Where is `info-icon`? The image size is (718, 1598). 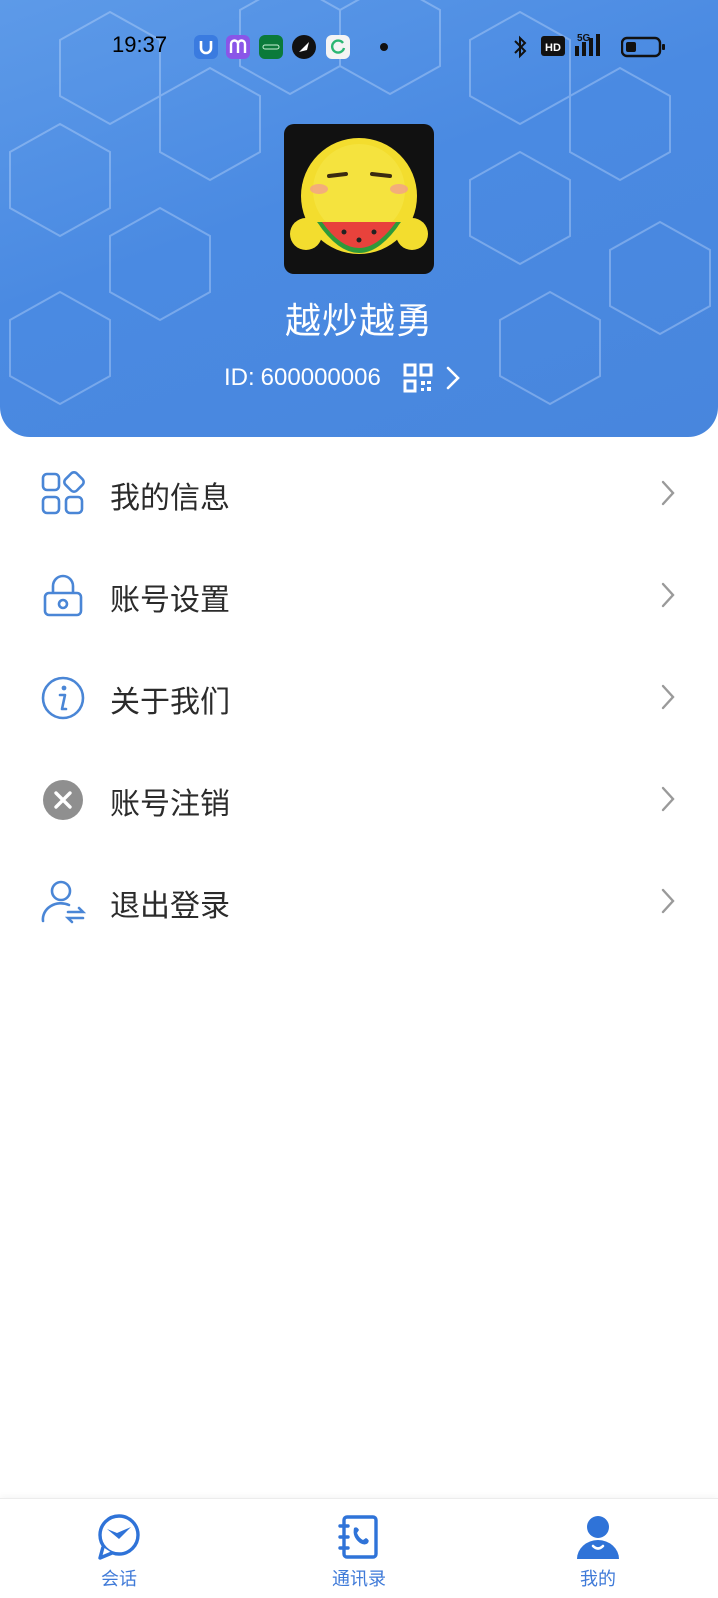
info-icon is located at coordinates (63, 698).